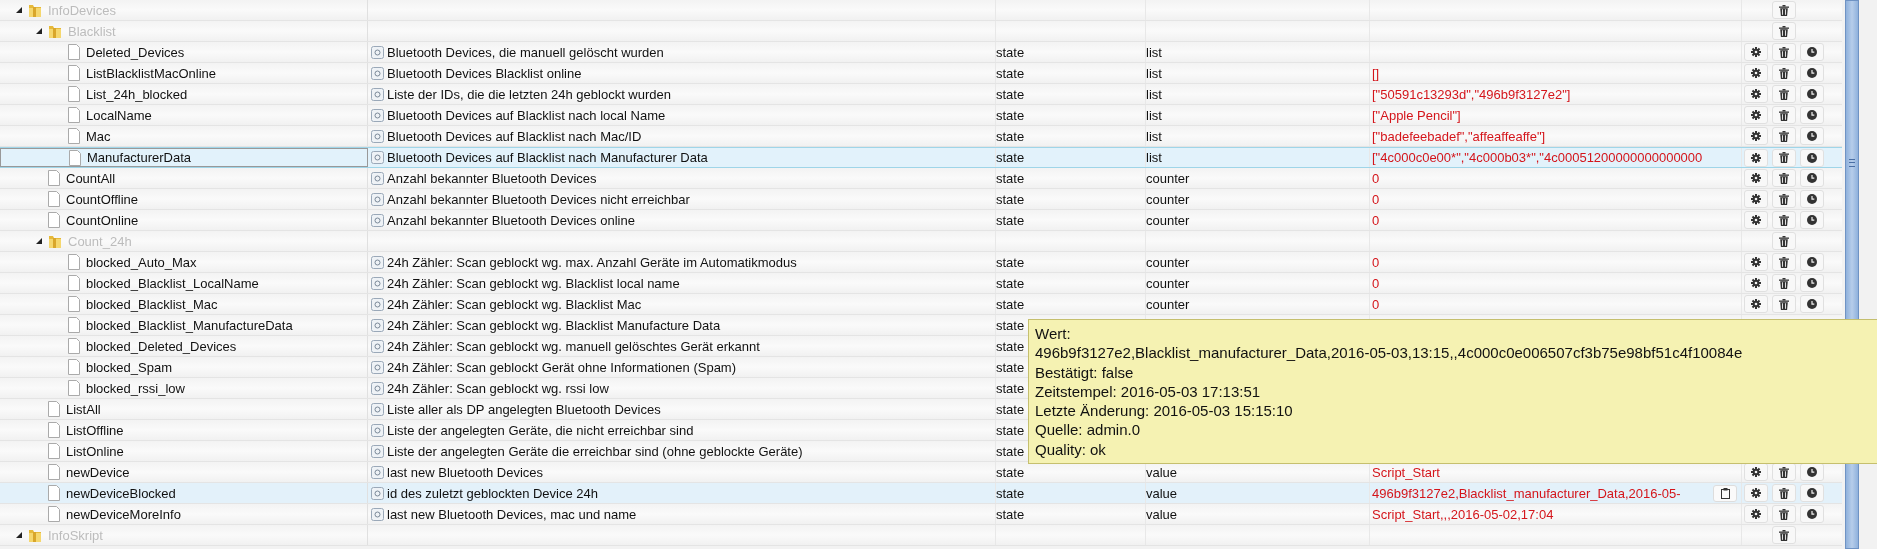  What do you see at coordinates (921, 136) in the screenshot?
I see `tree-row: Mac Bluetooth Devices auf Blacklist nach Mac/ID state list ["badefeebadef","affeaffeaffe"]` at bounding box center [921, 136].